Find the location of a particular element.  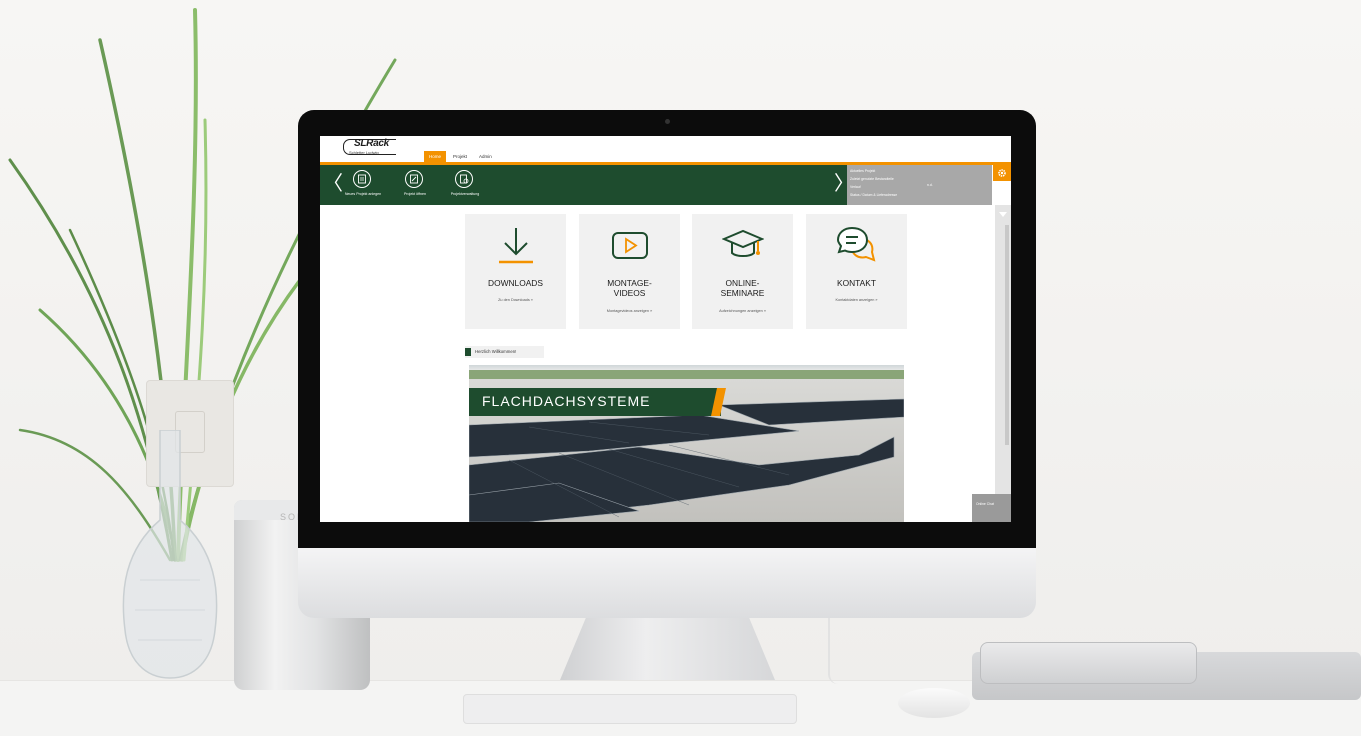

recent-value: n.d. is located at coordinates (930, 185).